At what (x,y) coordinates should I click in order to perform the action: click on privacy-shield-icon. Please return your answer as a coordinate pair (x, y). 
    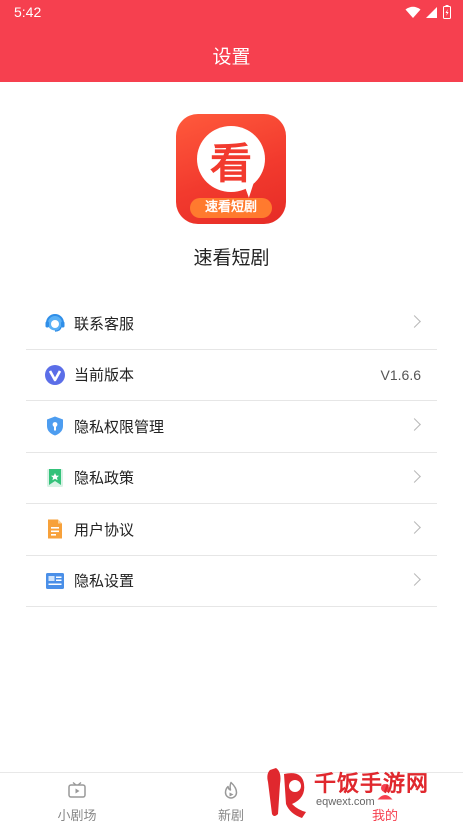
    Looking at the image, I should click on (55, 426).